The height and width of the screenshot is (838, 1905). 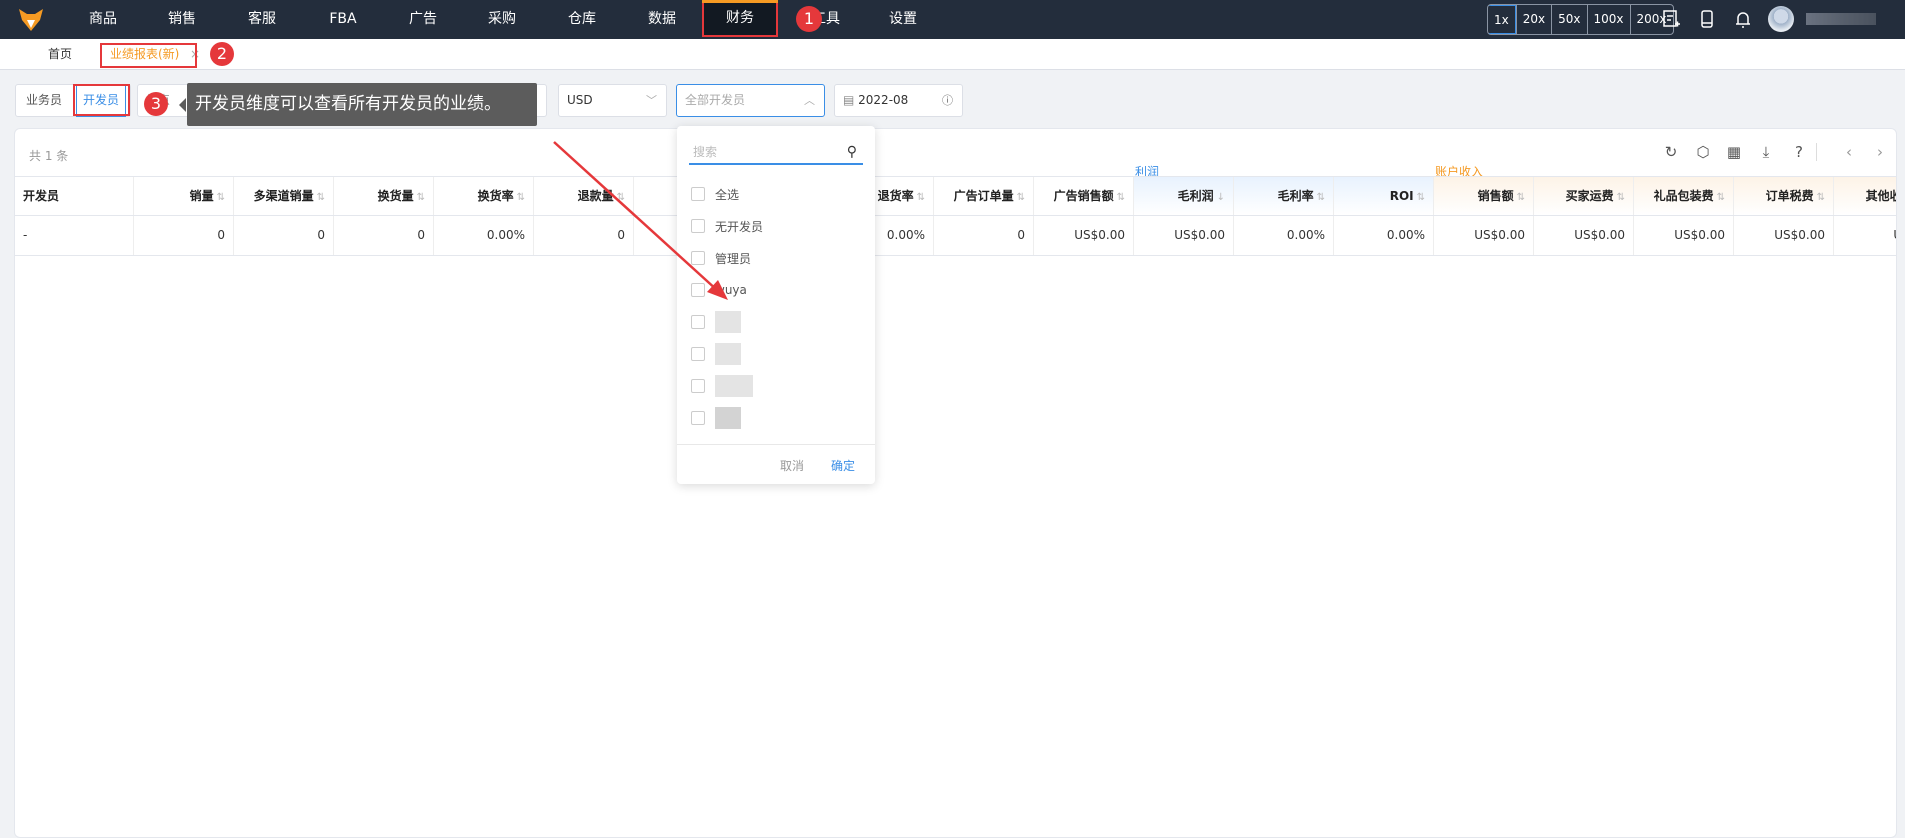 I want to click on column-header: 换货量 ⇅, so click(x=384, y=196).